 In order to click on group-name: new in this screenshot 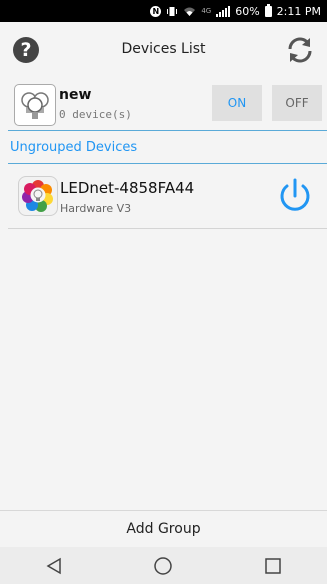, I will do `click(75, 95)`.